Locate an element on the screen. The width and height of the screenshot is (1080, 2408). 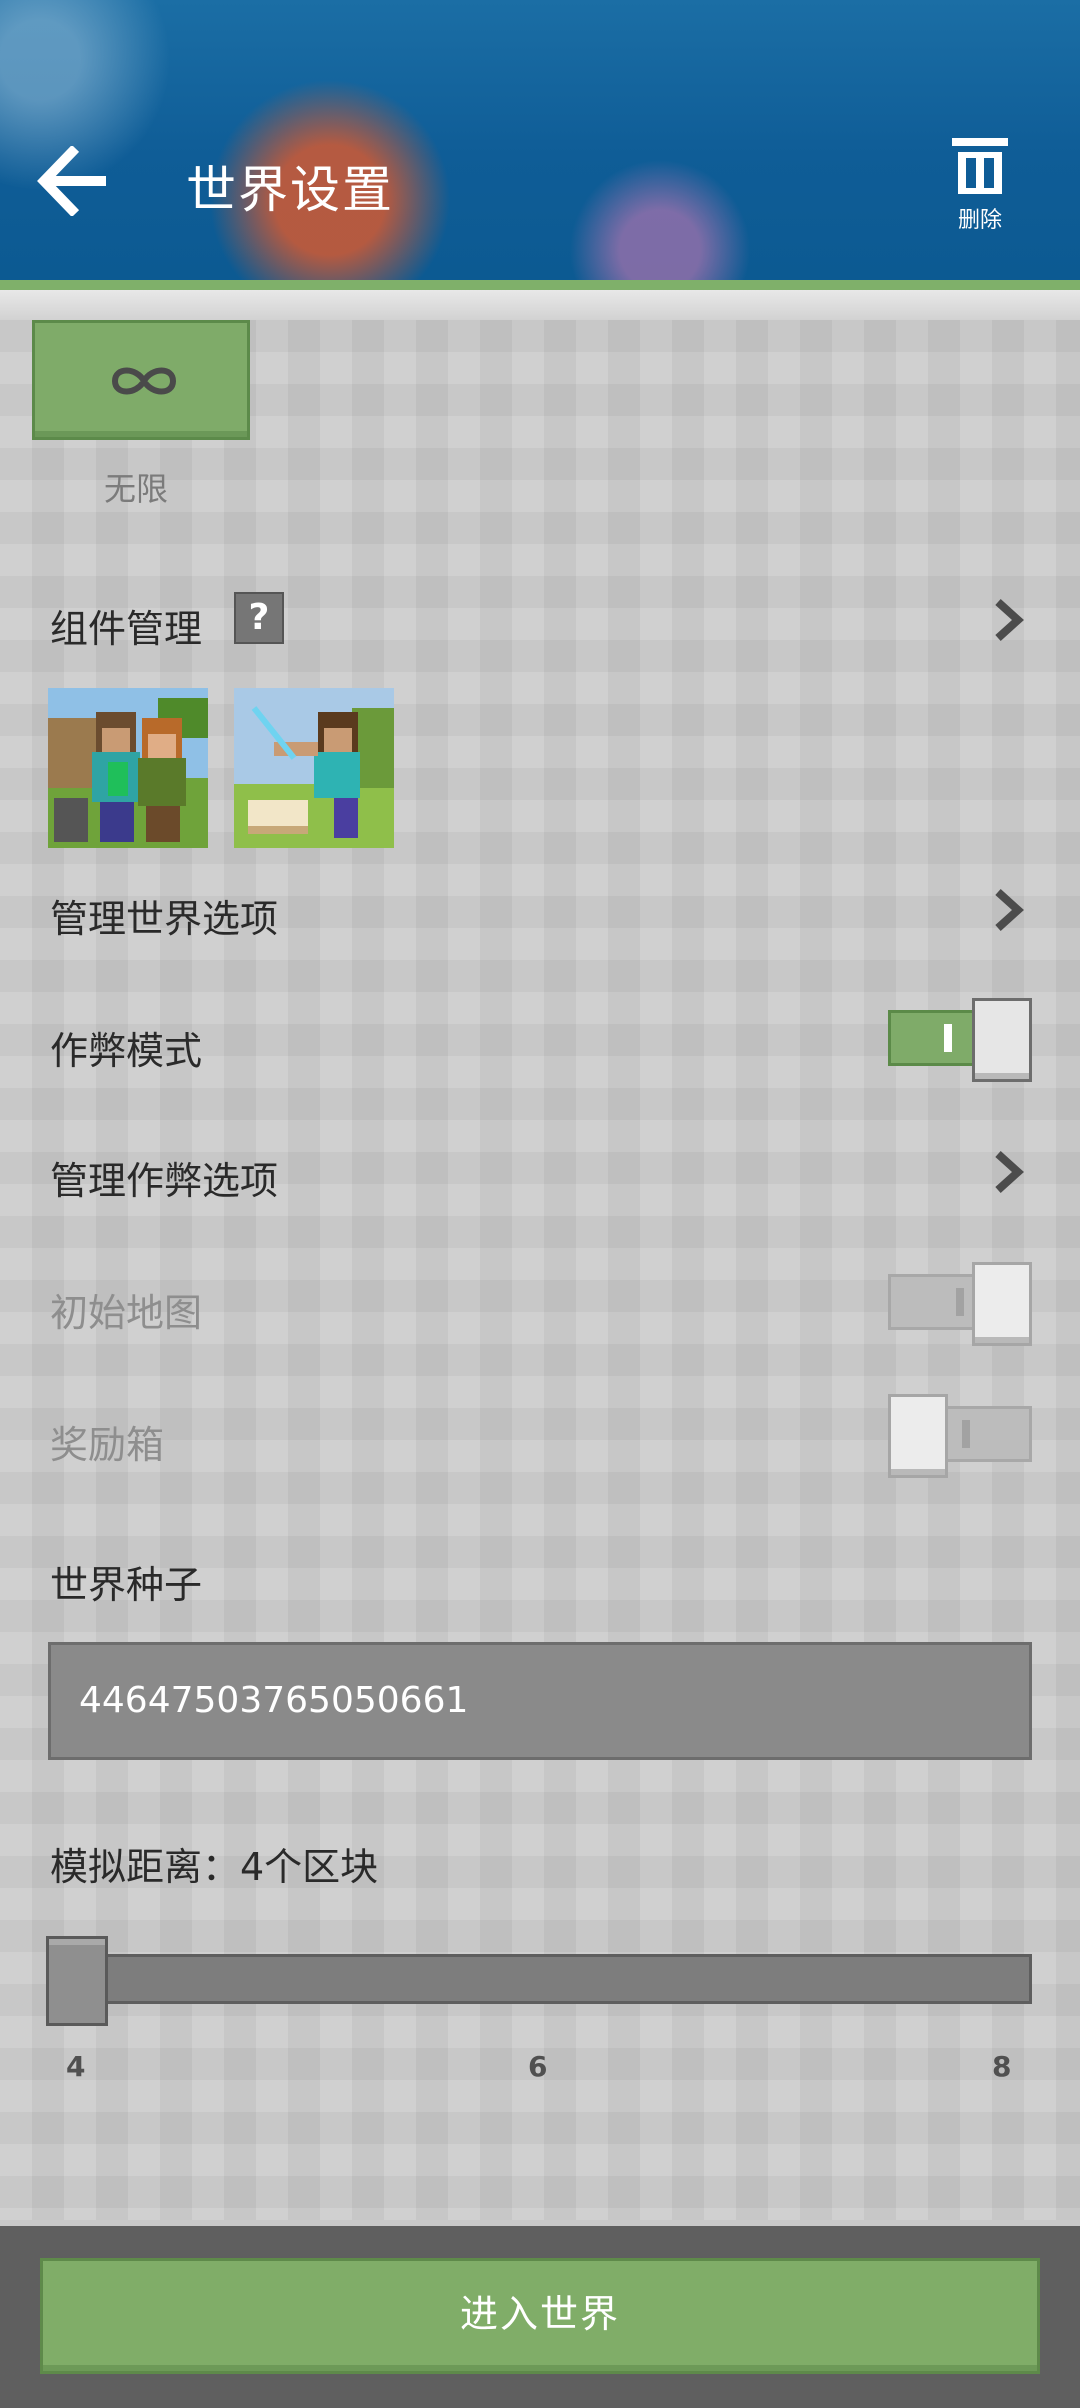
top-bar is located at coordinates (540, 140).